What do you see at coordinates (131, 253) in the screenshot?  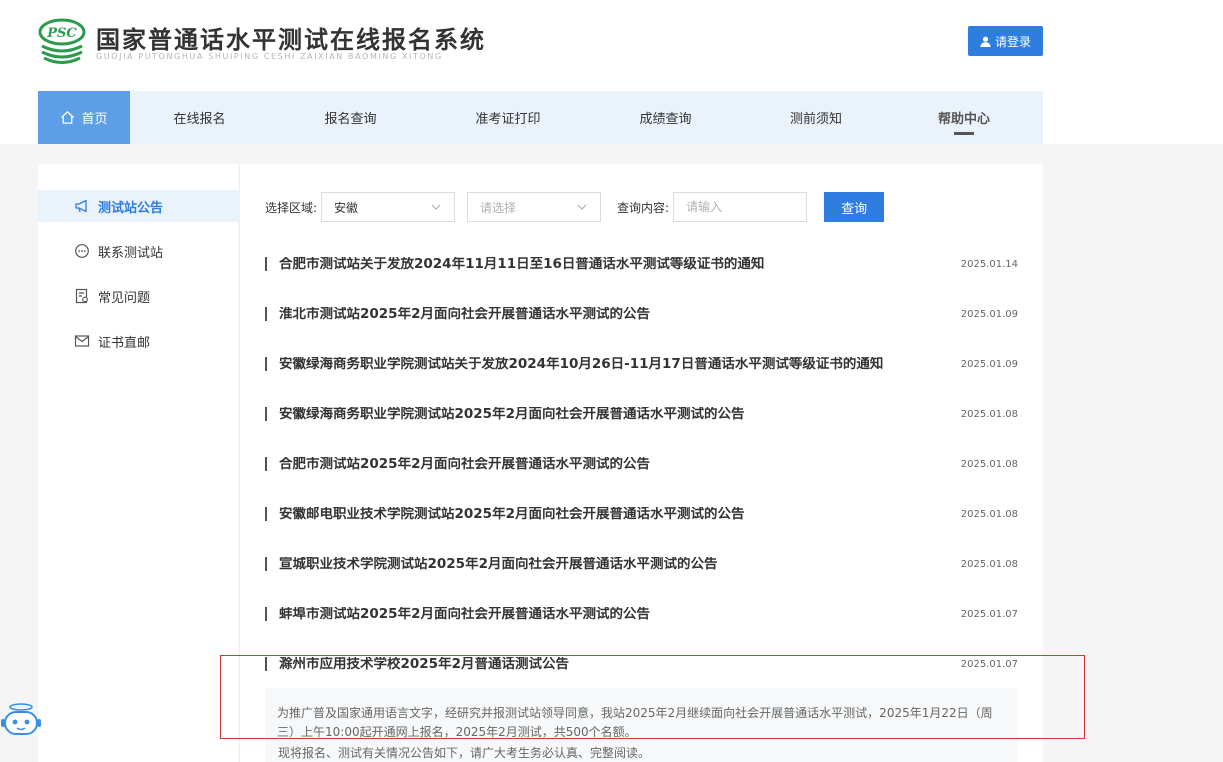 I see `sidebar-label-contact-station: 联系测试站` at bounding box center [131, 253].